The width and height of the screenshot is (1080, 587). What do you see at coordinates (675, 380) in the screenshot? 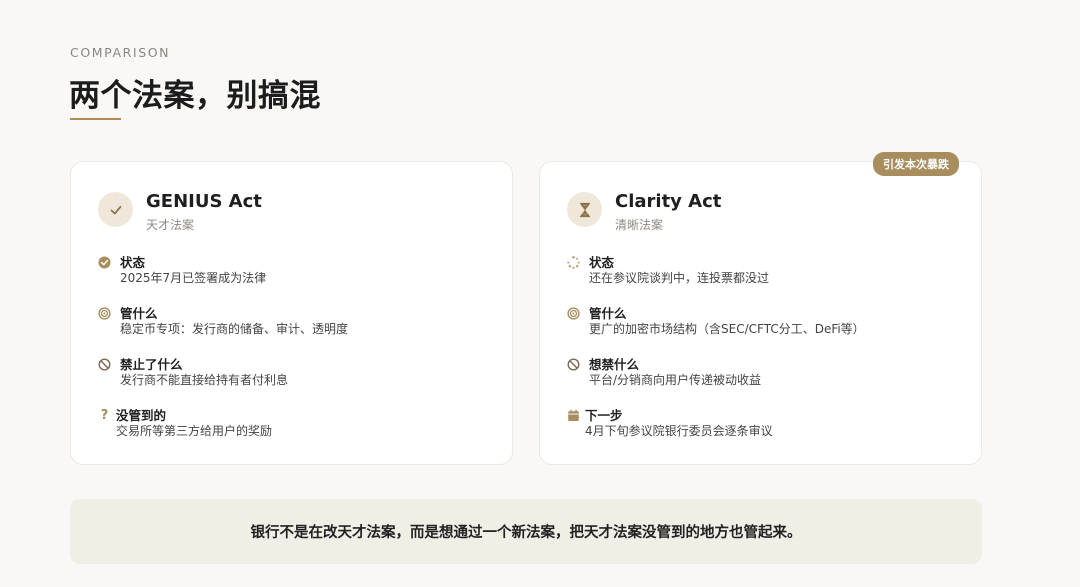
I see `item-text: 平台/分销商向用户传递被动收益` at bounding box center [675, 380].